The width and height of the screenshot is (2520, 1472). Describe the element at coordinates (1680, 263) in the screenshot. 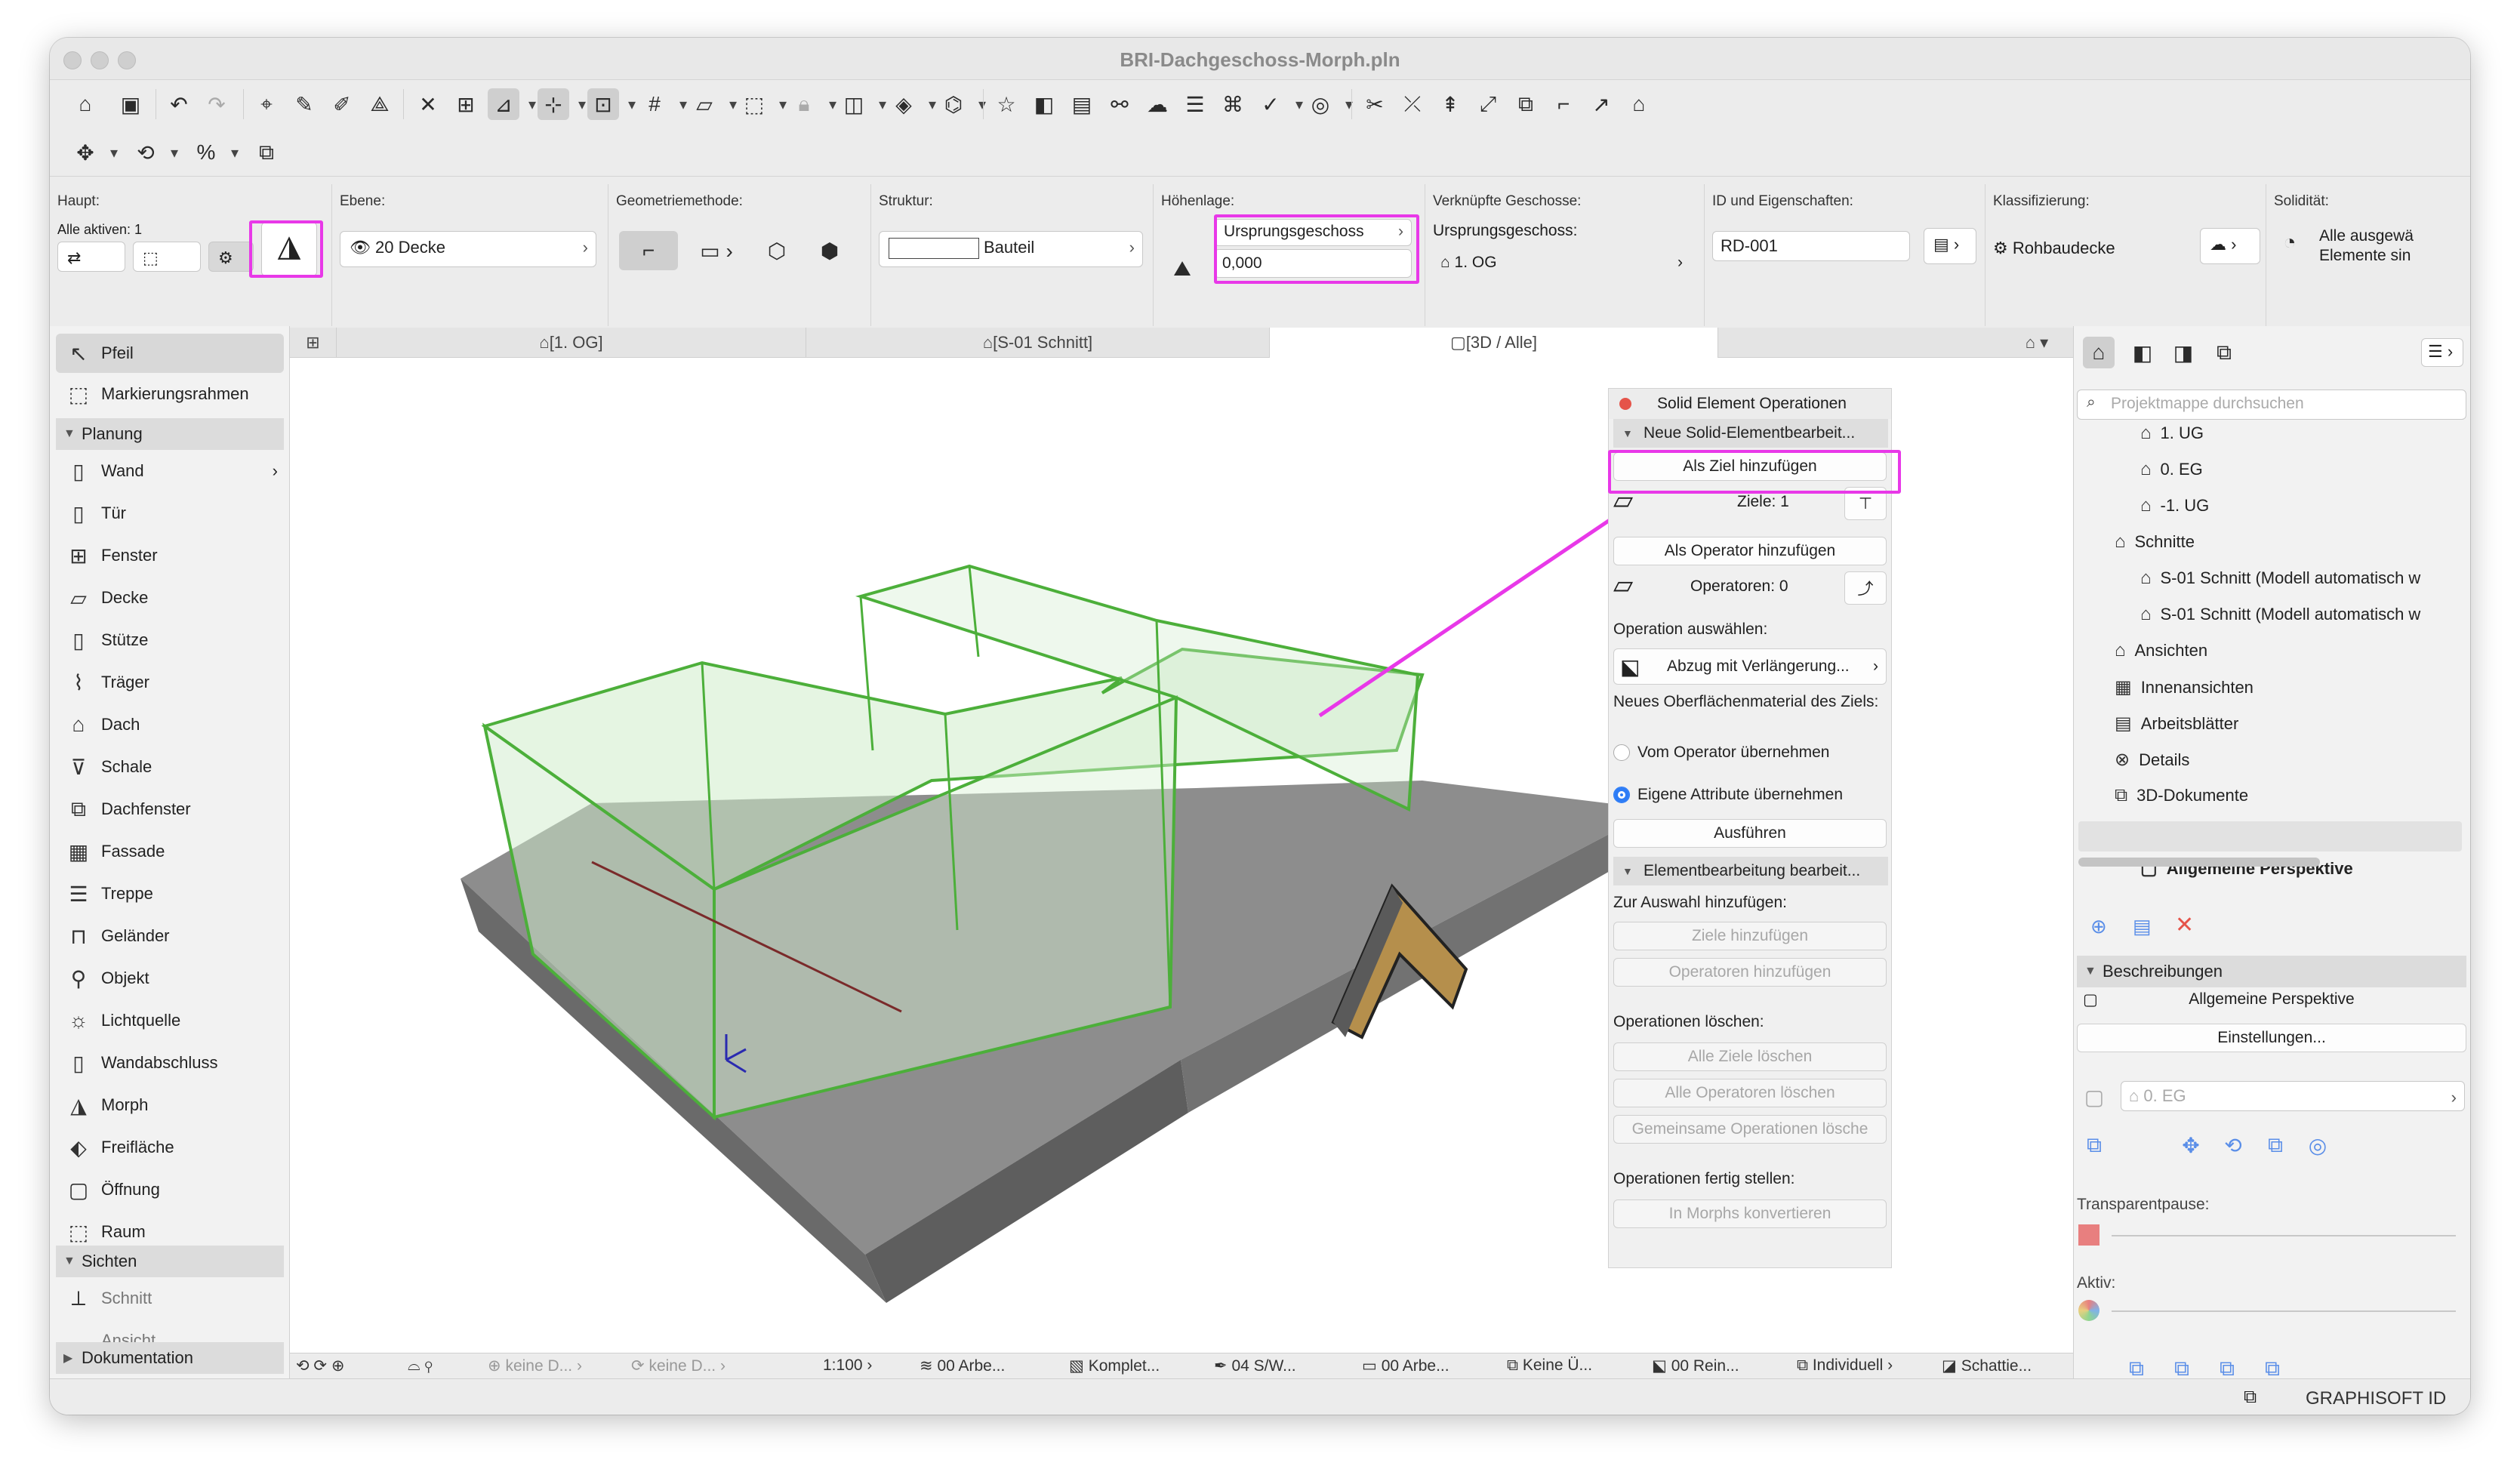

I see `linked-story-chevron: ›` at that location.